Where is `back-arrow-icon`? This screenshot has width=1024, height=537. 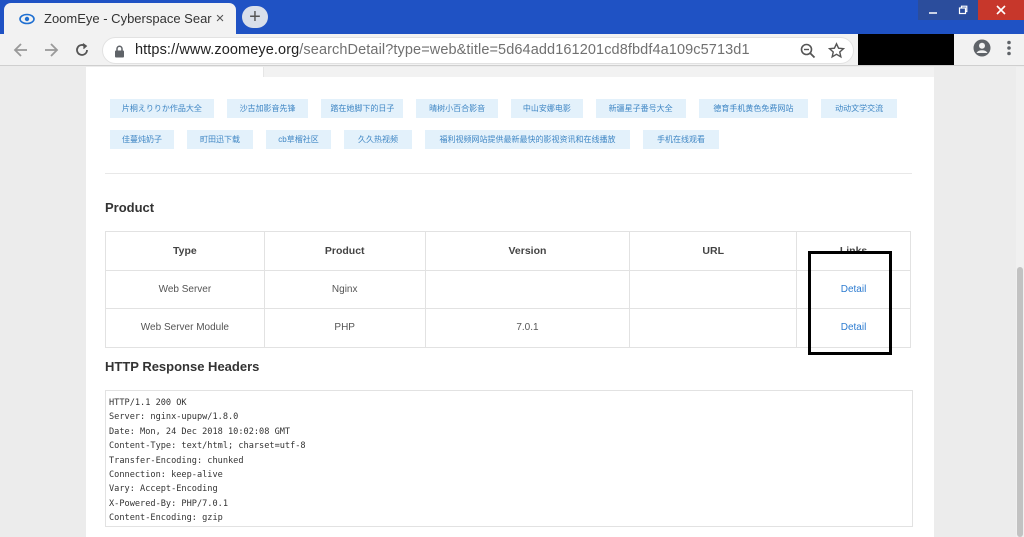 back-arrow-icon is located at coordinates (21, 50).